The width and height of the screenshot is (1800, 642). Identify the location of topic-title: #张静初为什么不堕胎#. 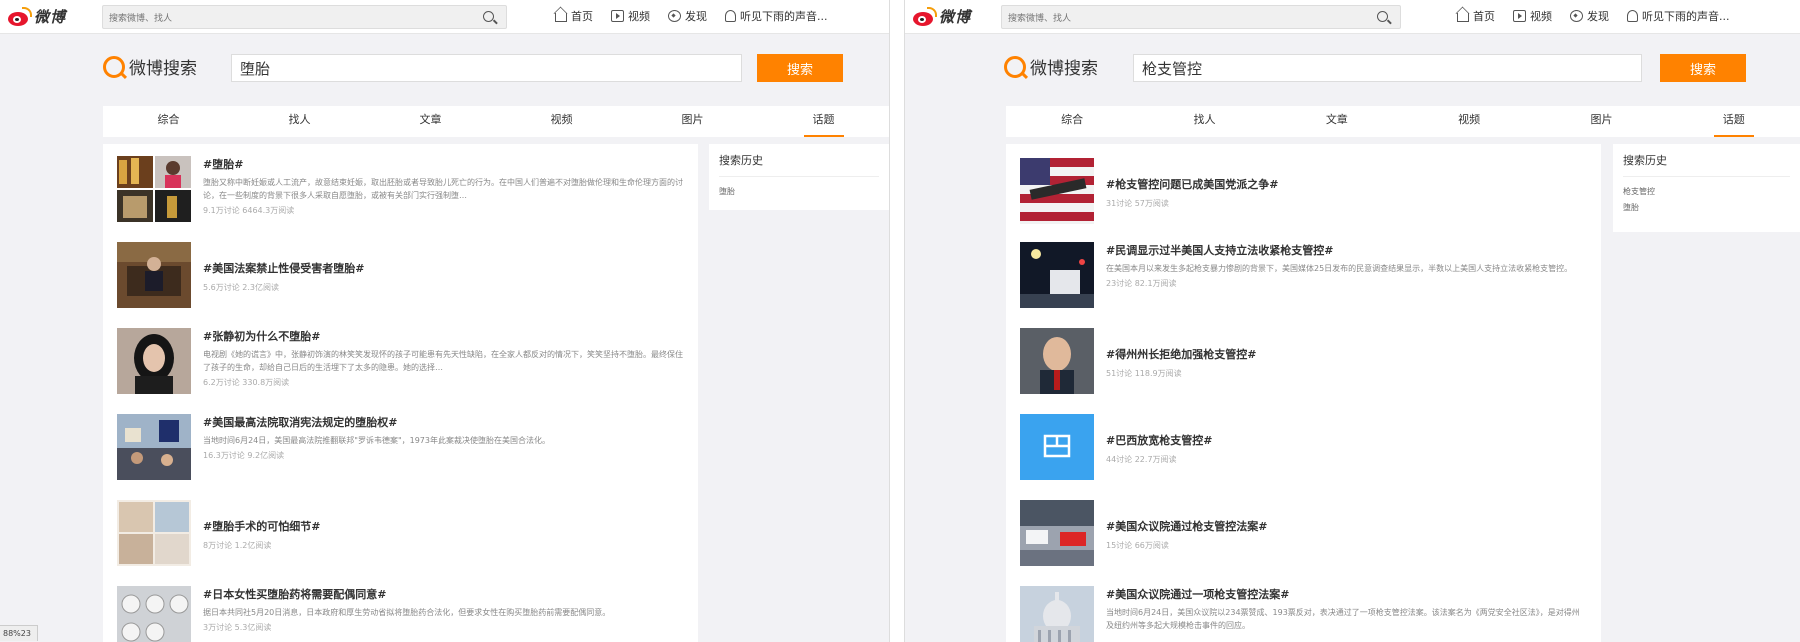
(443, 336).